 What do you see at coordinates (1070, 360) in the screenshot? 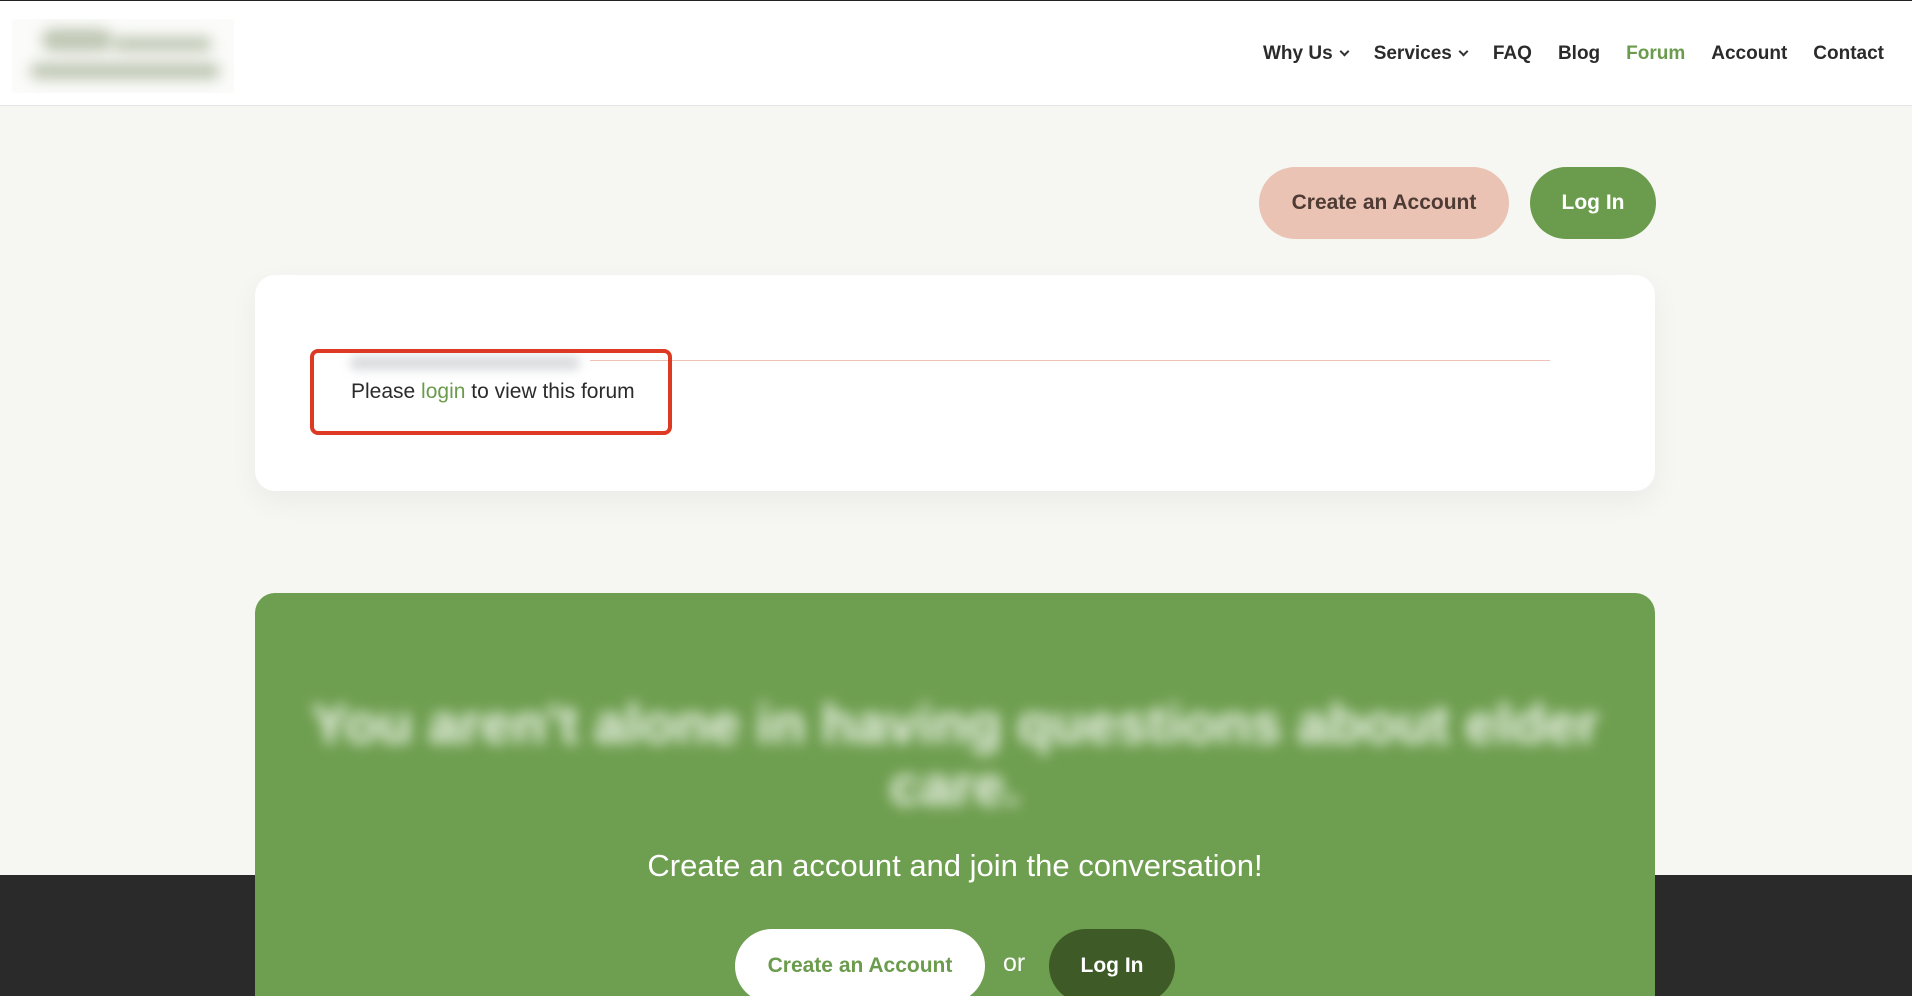
I see `divider` at bounding box center [1070, 360].